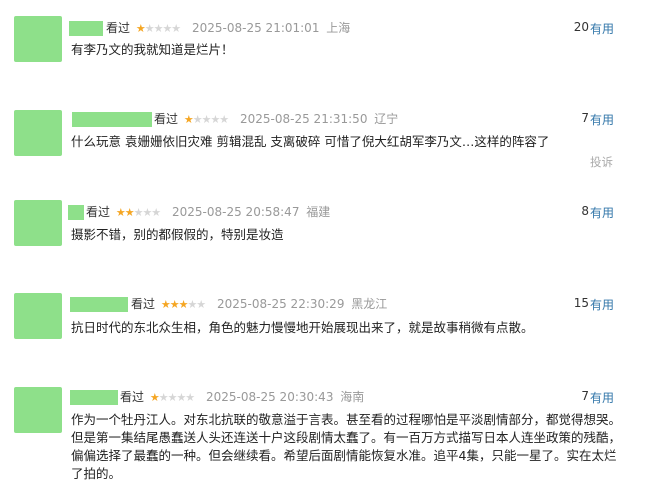 This screenshot has height=483, width=660. I want to click on review-content: 抗日时代的东北众生相，角色的魅力慢慢地开始展现出来了，就是故事稍微有点散。, so click(302, 327).